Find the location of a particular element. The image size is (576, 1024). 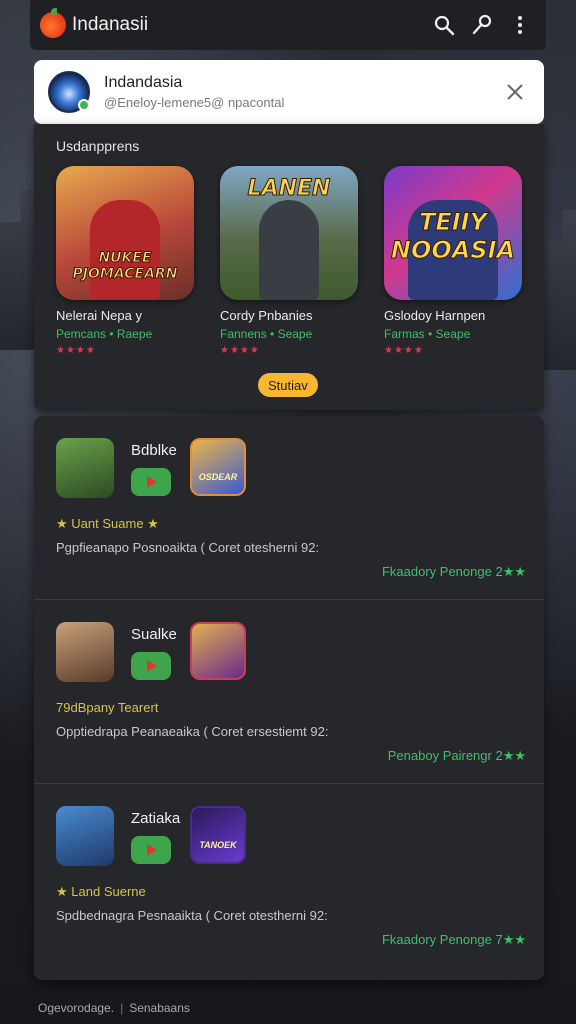

key-icon is located at coordinates (482, 24).